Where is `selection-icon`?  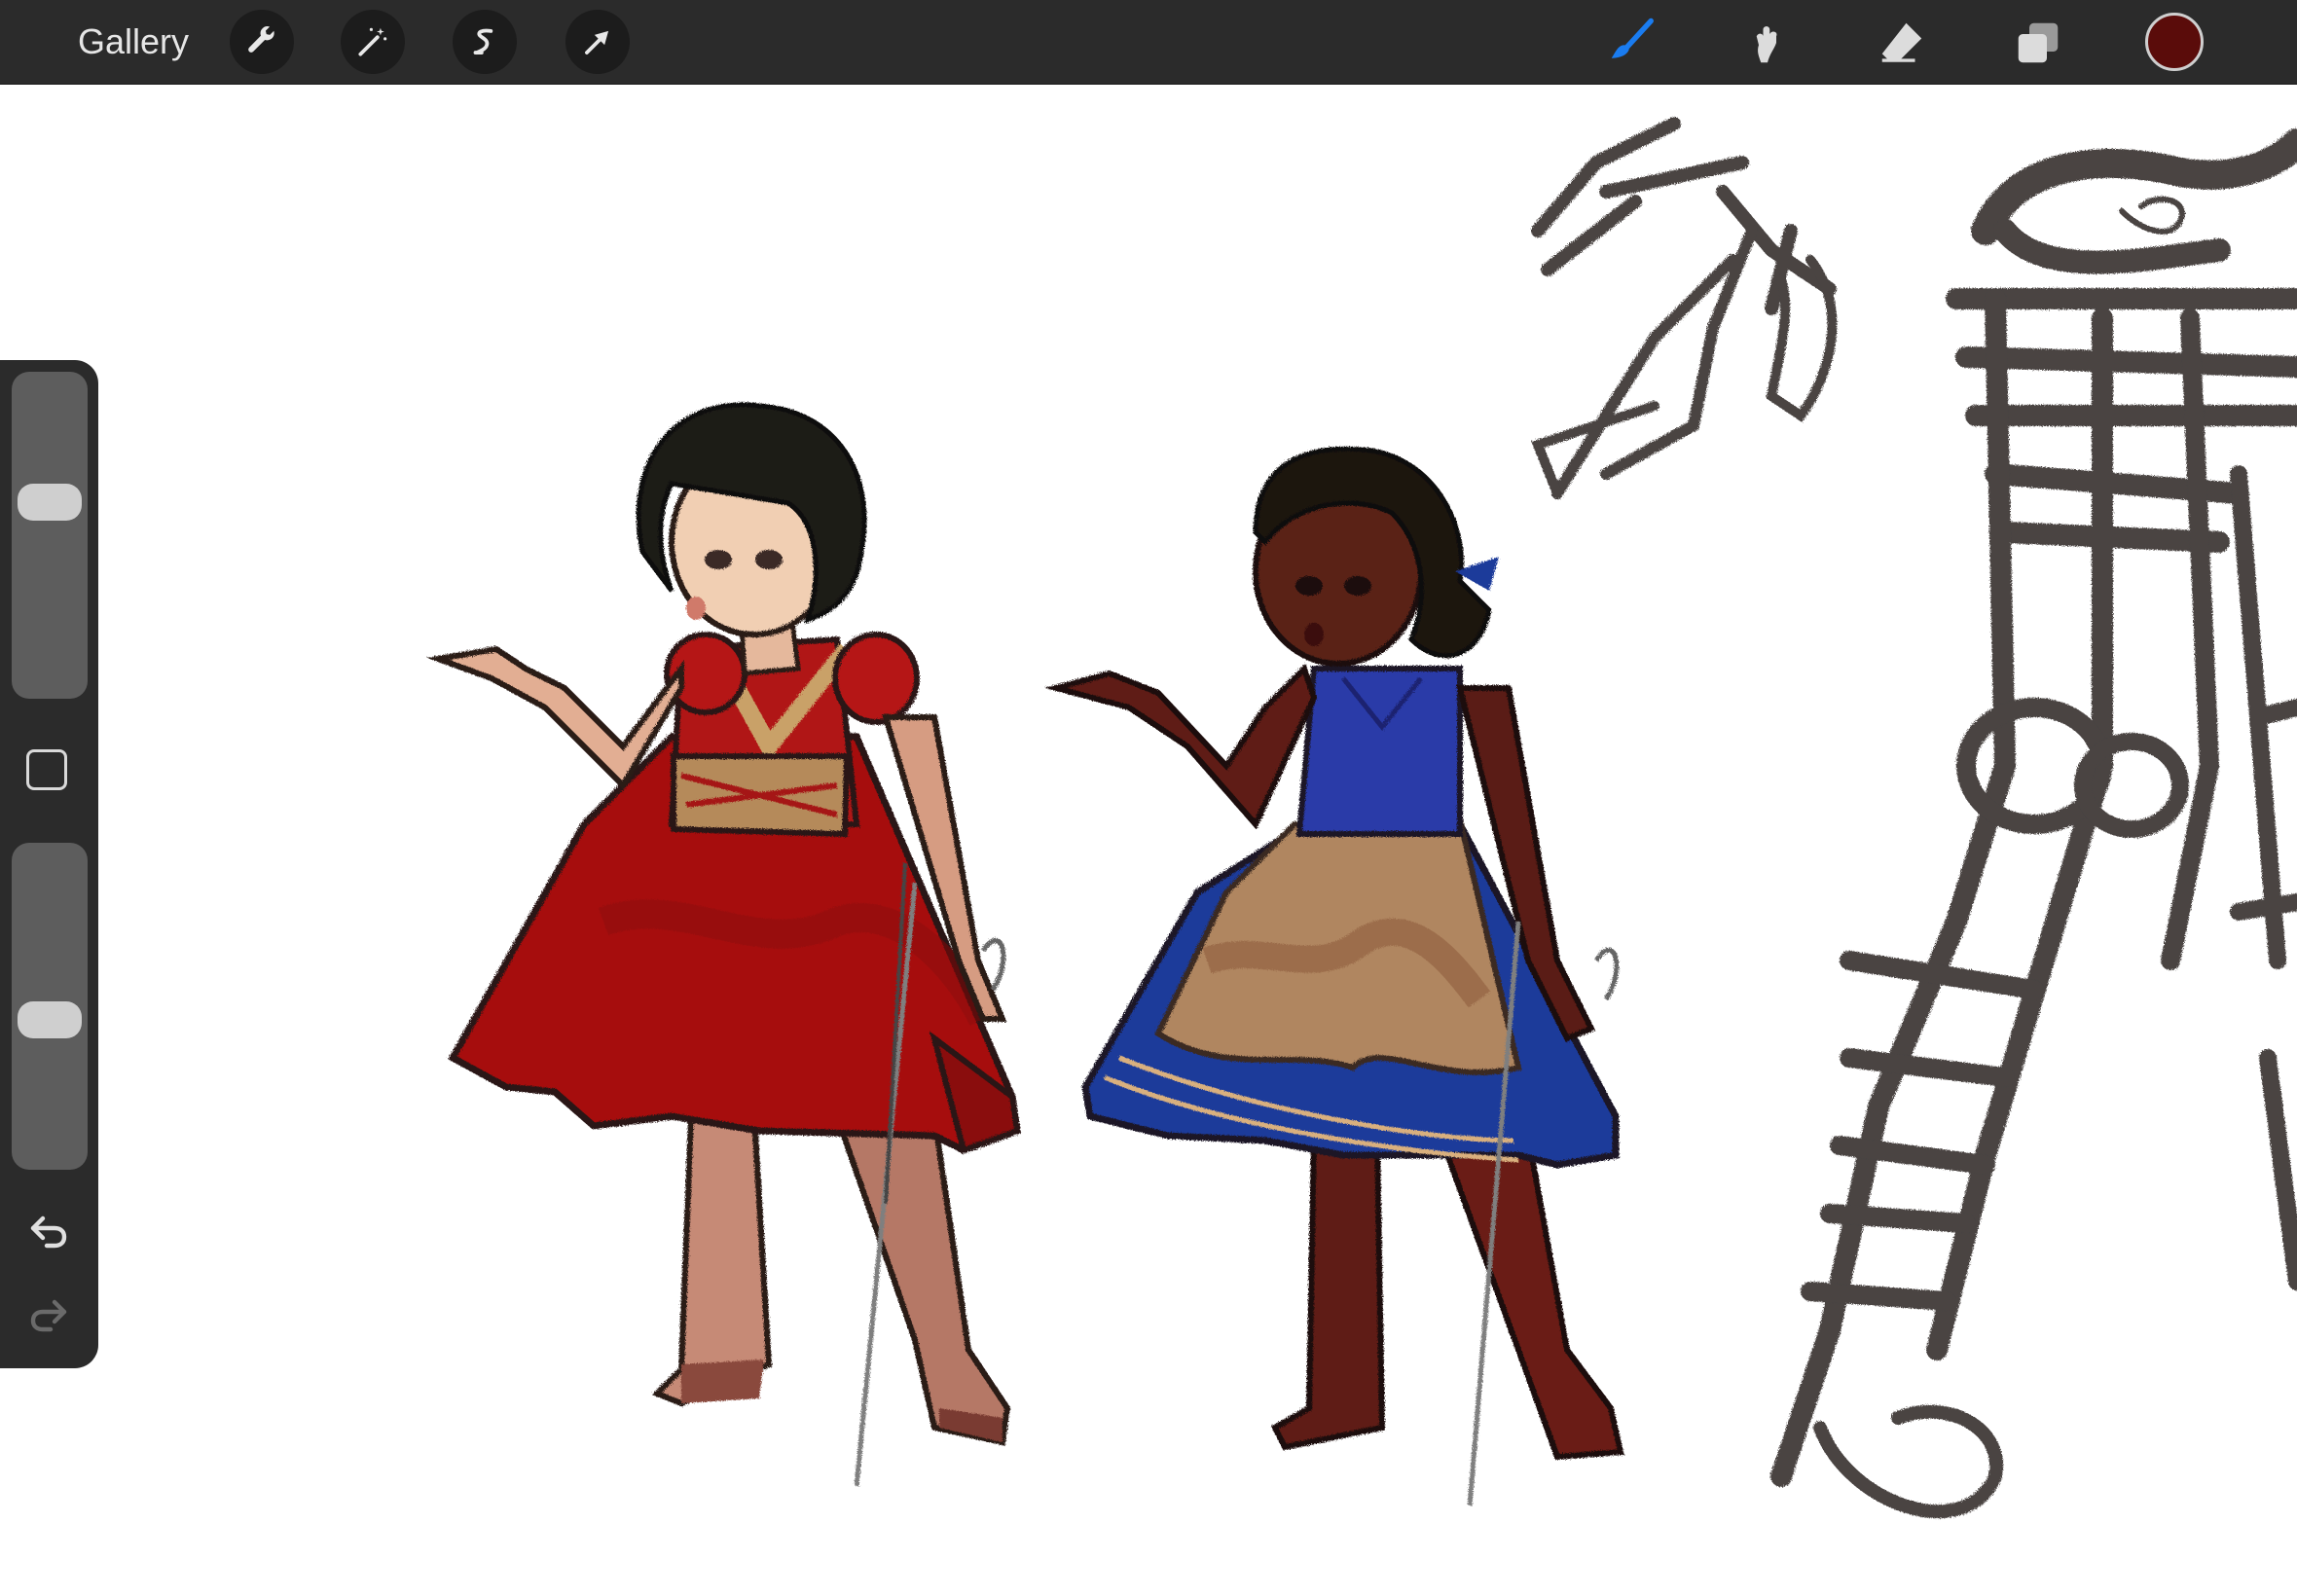 selection-icon is located at coordinates (485, 42).